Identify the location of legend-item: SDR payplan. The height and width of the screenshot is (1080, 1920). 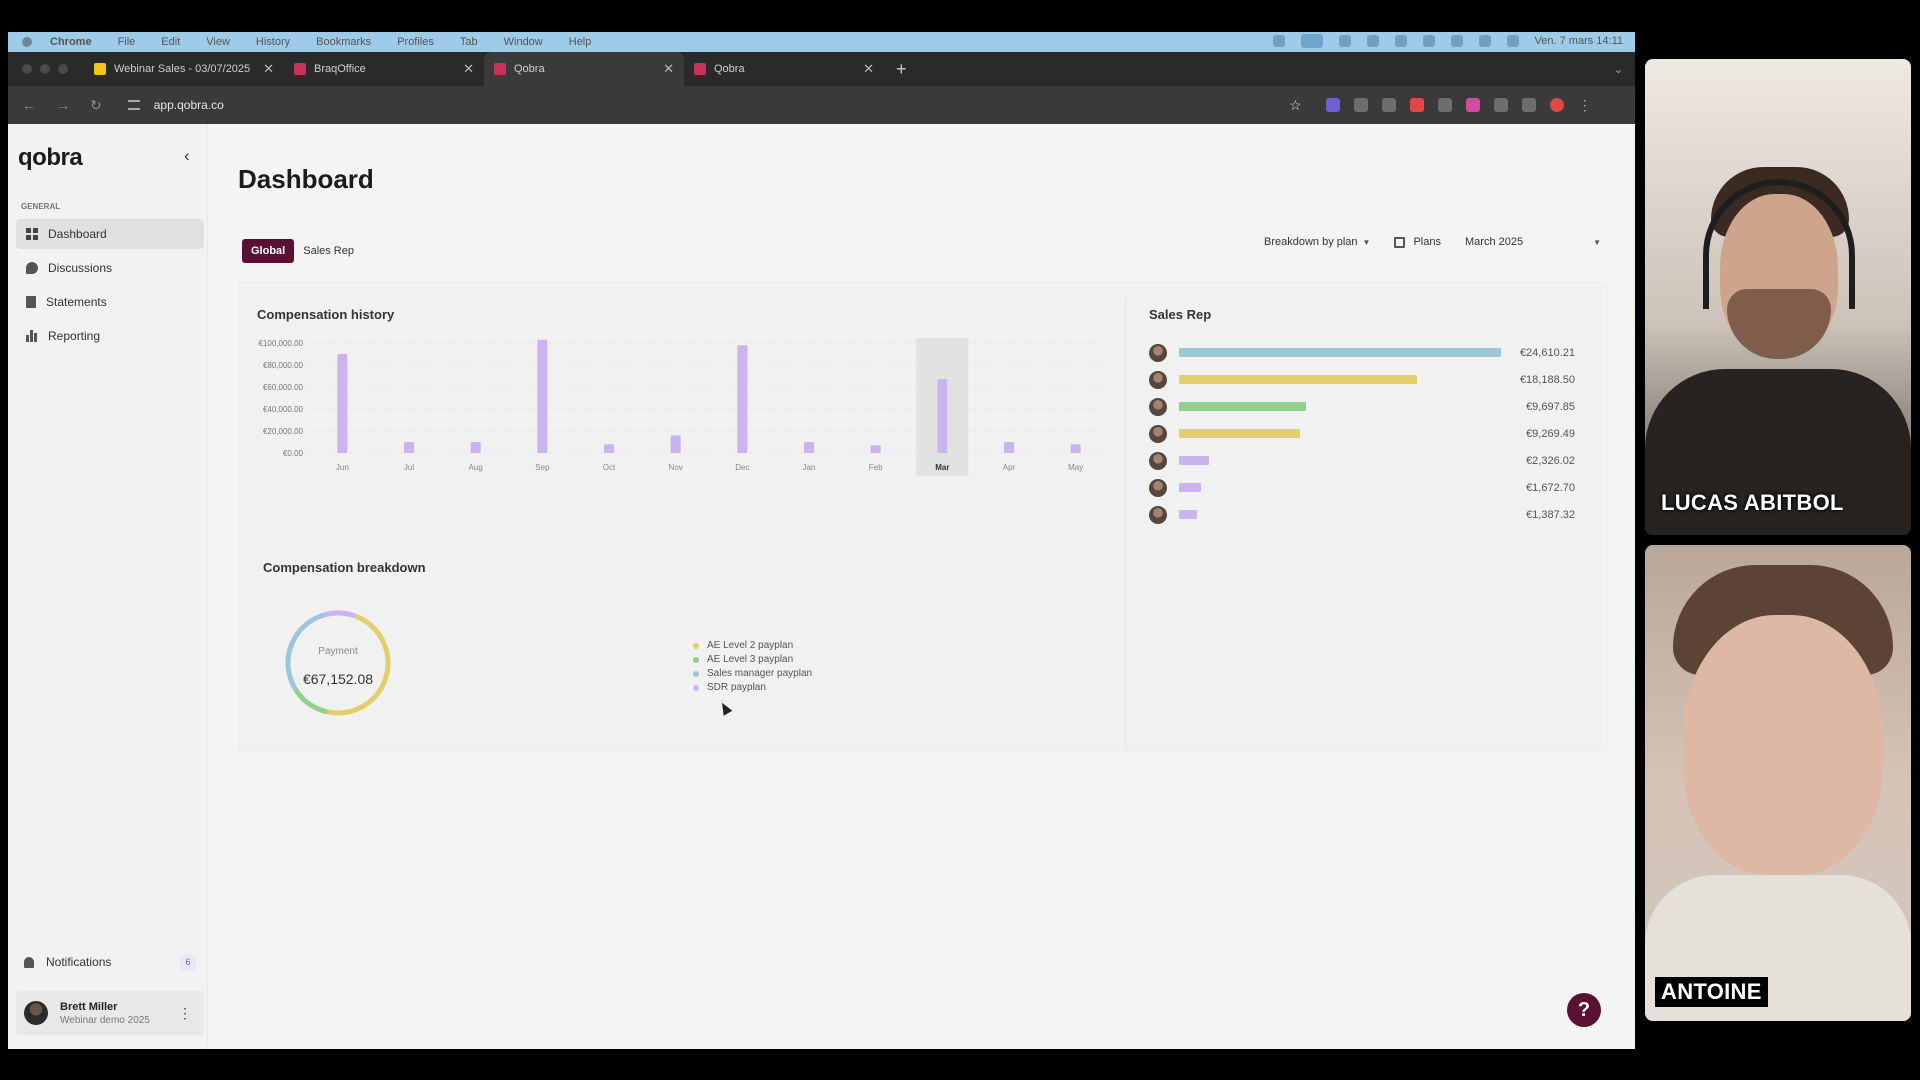
(752, 687).